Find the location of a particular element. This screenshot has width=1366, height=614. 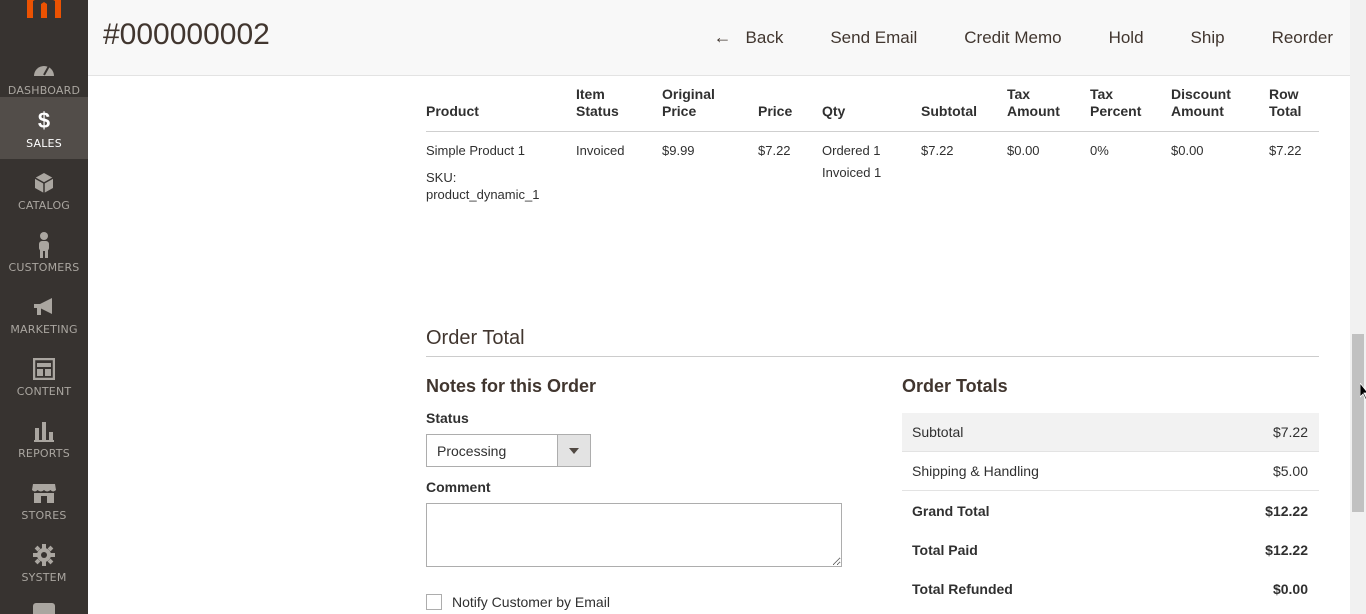

sidebar-item-label: CUSTOMERS is located at coordinates (44, 267).